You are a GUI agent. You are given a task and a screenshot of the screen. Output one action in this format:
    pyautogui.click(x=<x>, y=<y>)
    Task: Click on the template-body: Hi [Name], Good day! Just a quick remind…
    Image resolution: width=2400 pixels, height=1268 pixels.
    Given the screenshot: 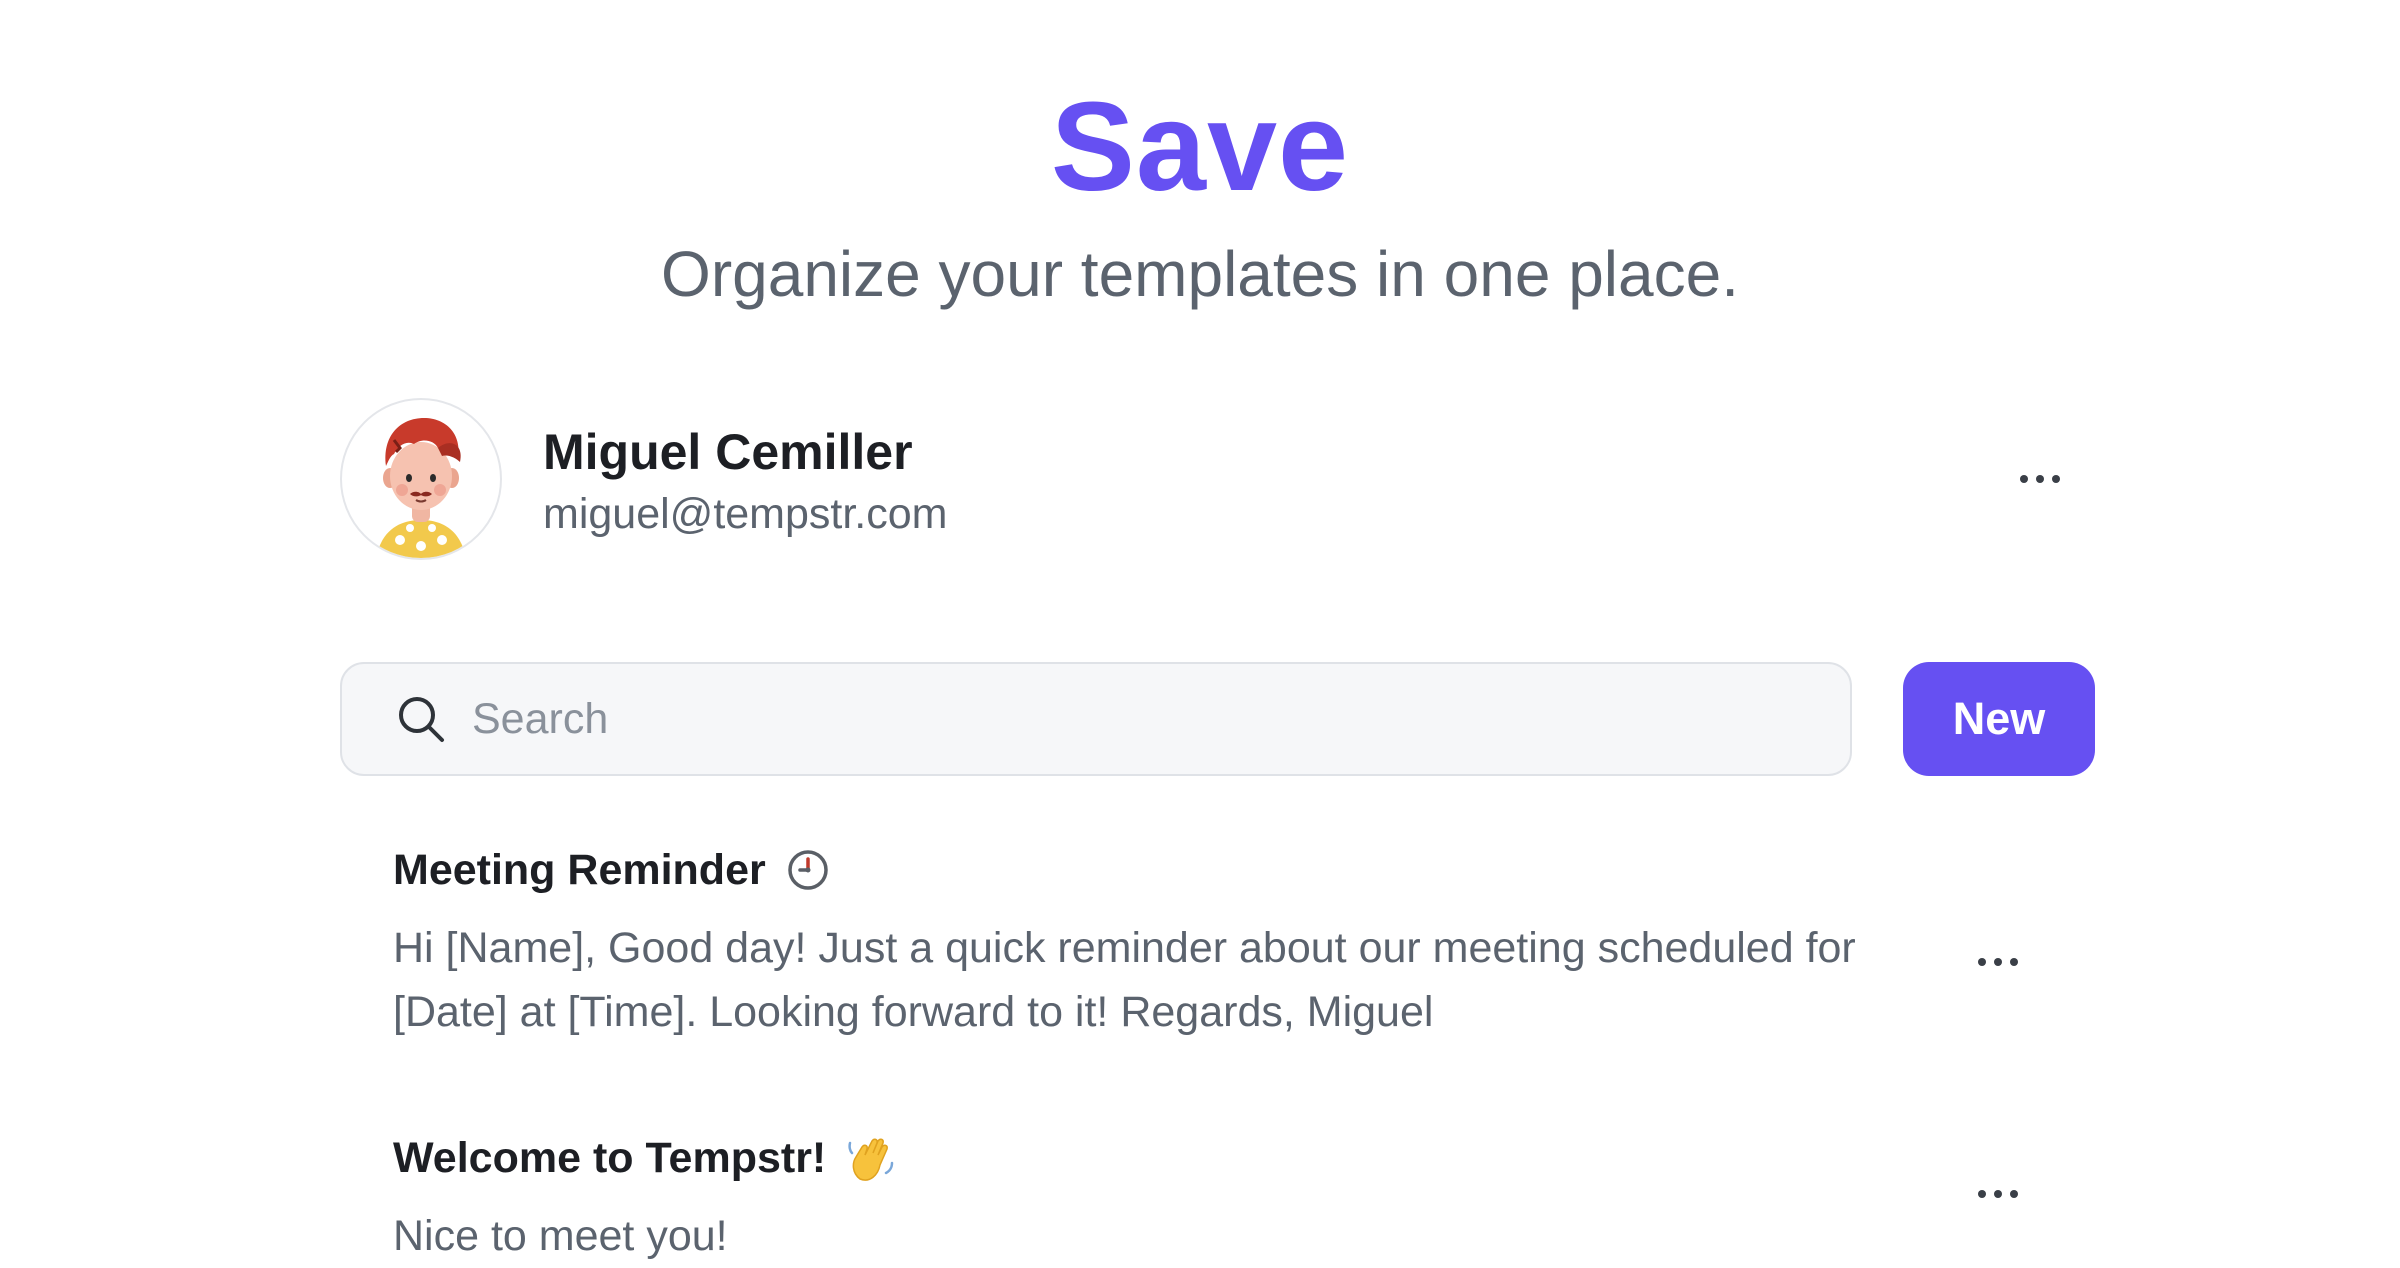 What is the action you would take?
    pyautogui.click(x=1124, y=980)
    